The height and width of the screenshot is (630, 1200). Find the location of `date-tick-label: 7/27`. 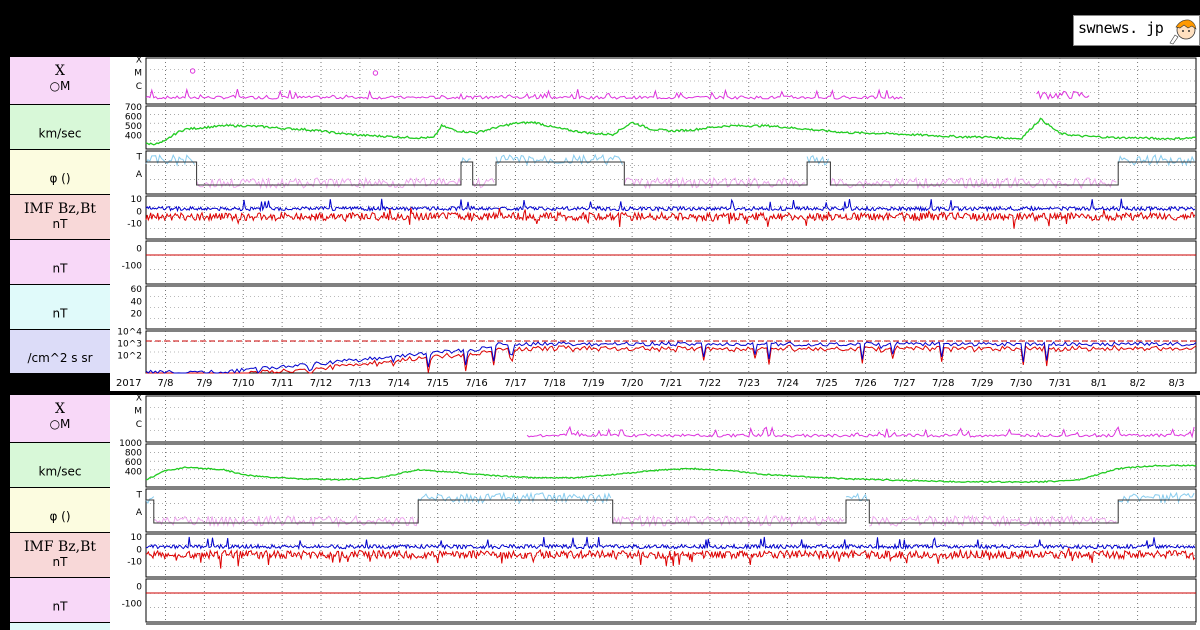

date-tick-label: 7/27 is located at coordinates (904, 383).